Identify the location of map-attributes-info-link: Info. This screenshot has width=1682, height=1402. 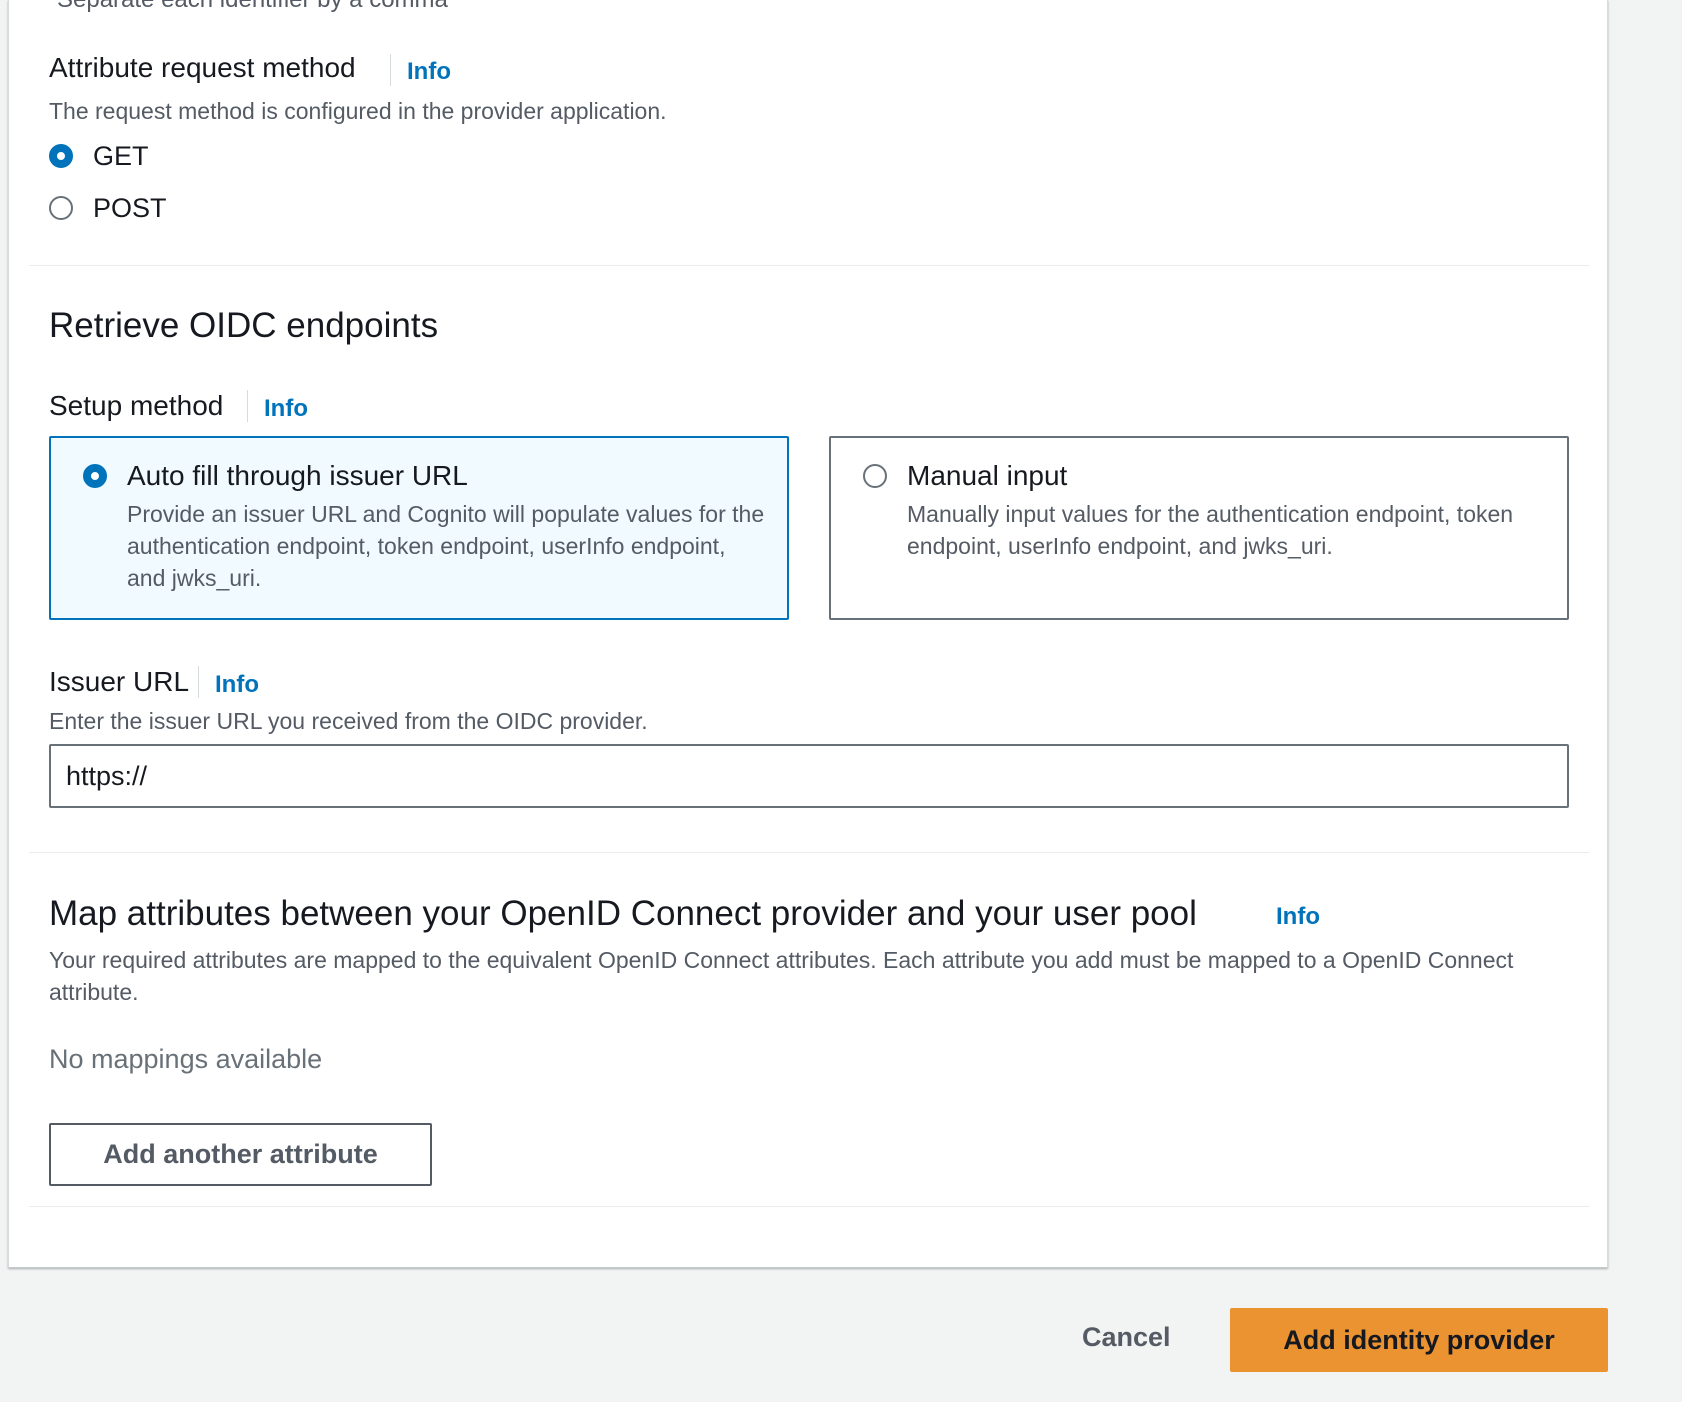
(1298, 917).